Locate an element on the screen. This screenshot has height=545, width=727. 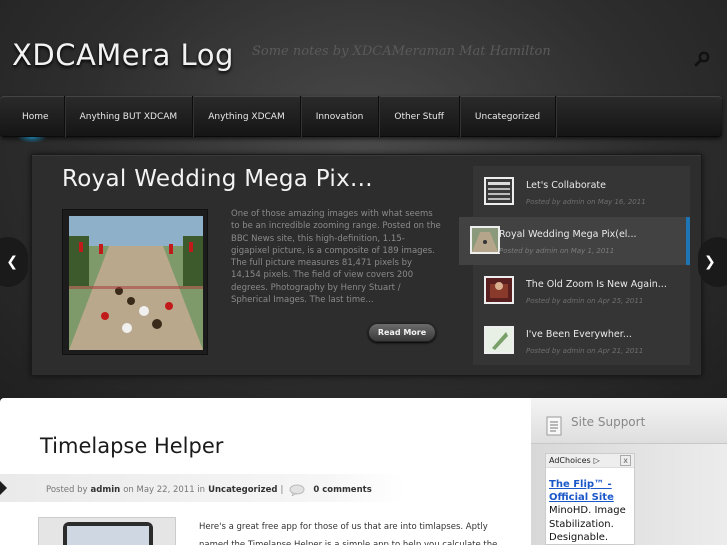
sidebar-widget-title: Site Support is located at coordinates (608, 422).